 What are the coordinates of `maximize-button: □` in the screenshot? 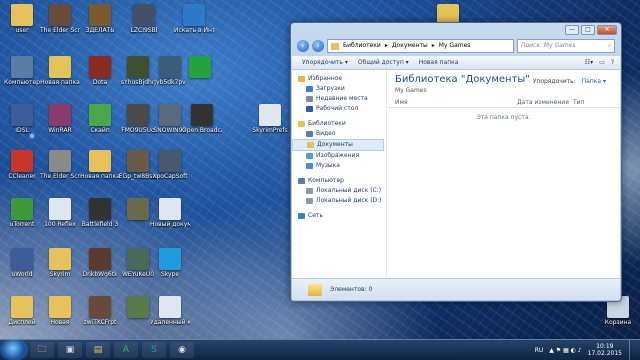 It's located at (588, 30).